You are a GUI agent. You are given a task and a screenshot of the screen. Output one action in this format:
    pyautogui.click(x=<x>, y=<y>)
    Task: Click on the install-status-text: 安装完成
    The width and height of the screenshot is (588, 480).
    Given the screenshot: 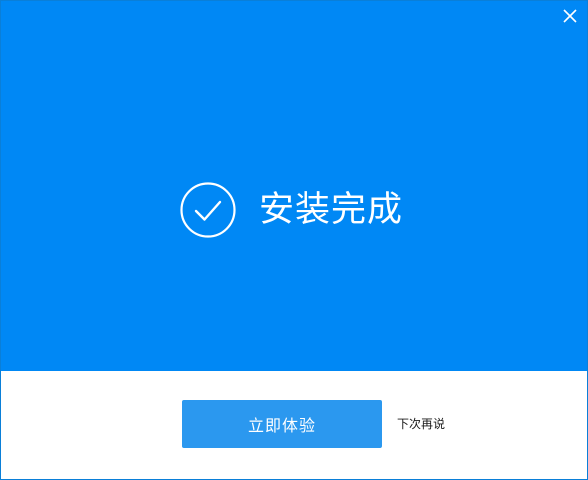 What is the action you would take?
    pyautogui.click(x=331, y=210)
    